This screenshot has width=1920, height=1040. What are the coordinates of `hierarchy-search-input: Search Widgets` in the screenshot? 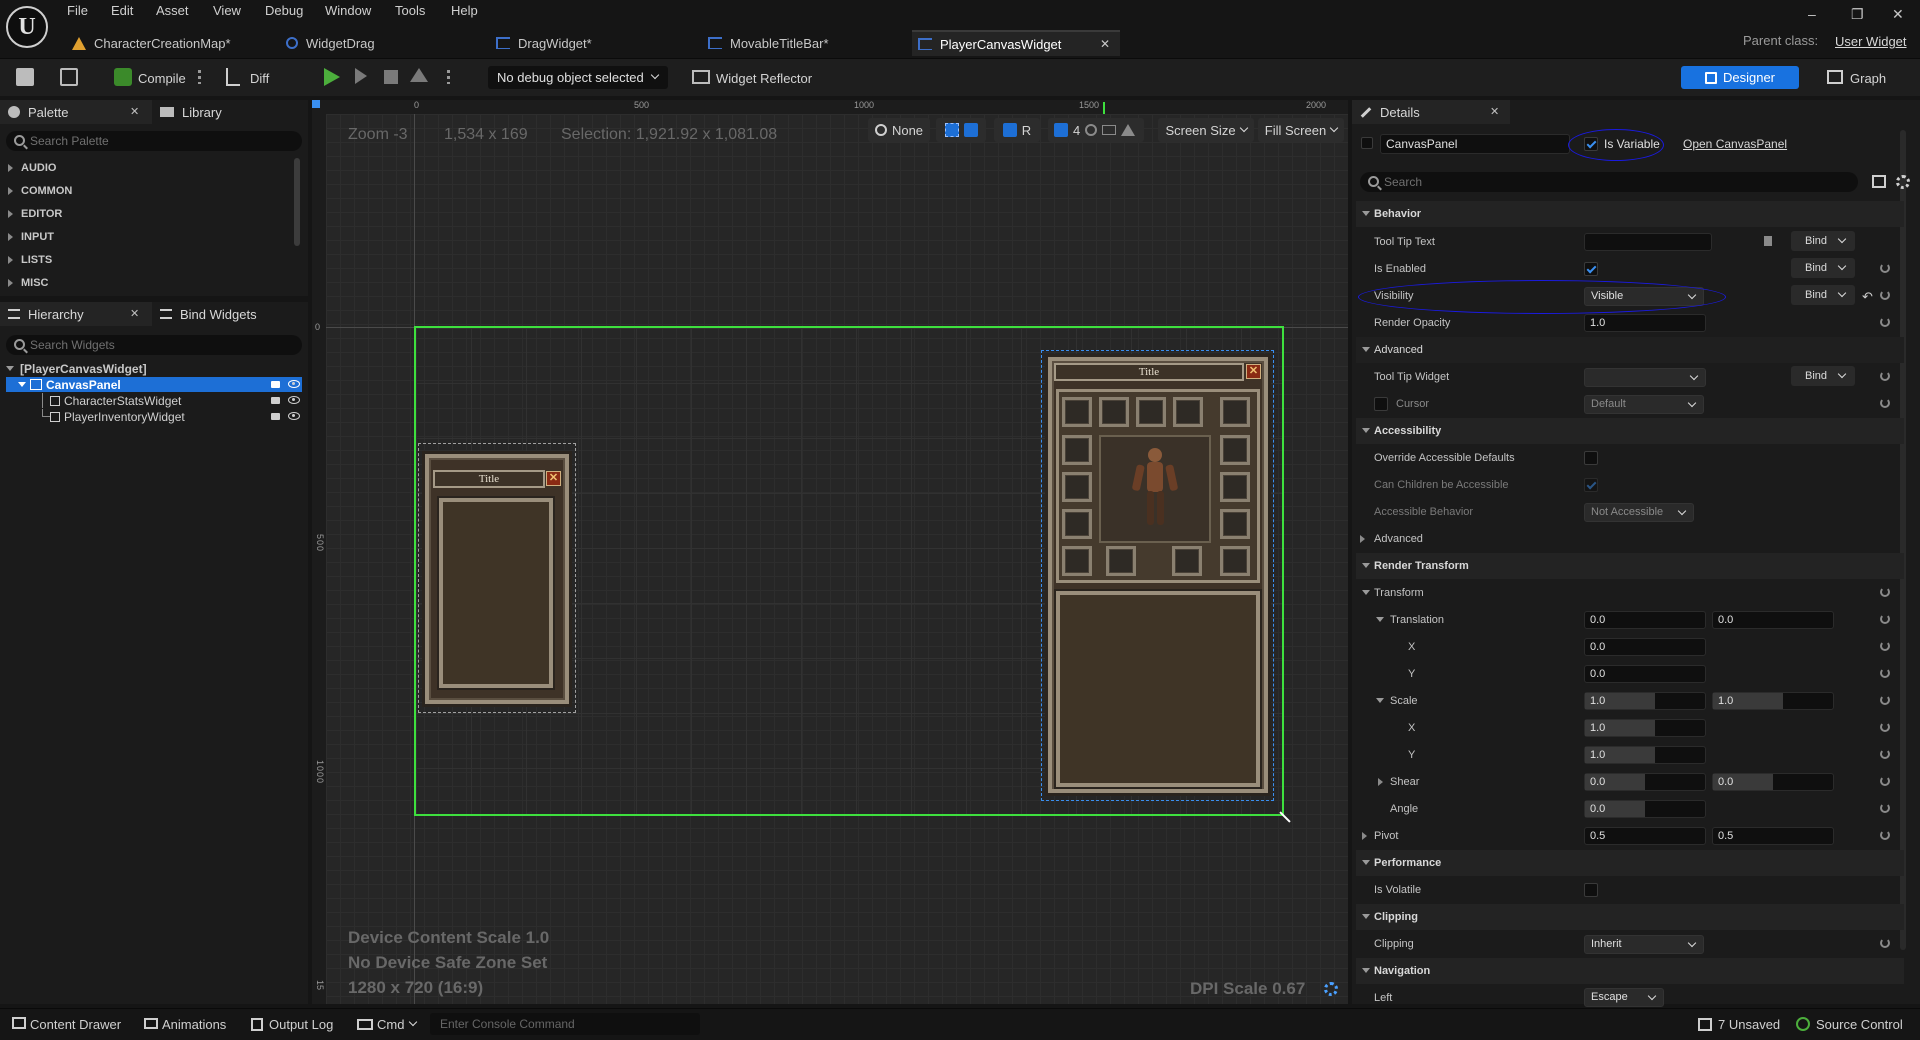 It's located at (154, 345).